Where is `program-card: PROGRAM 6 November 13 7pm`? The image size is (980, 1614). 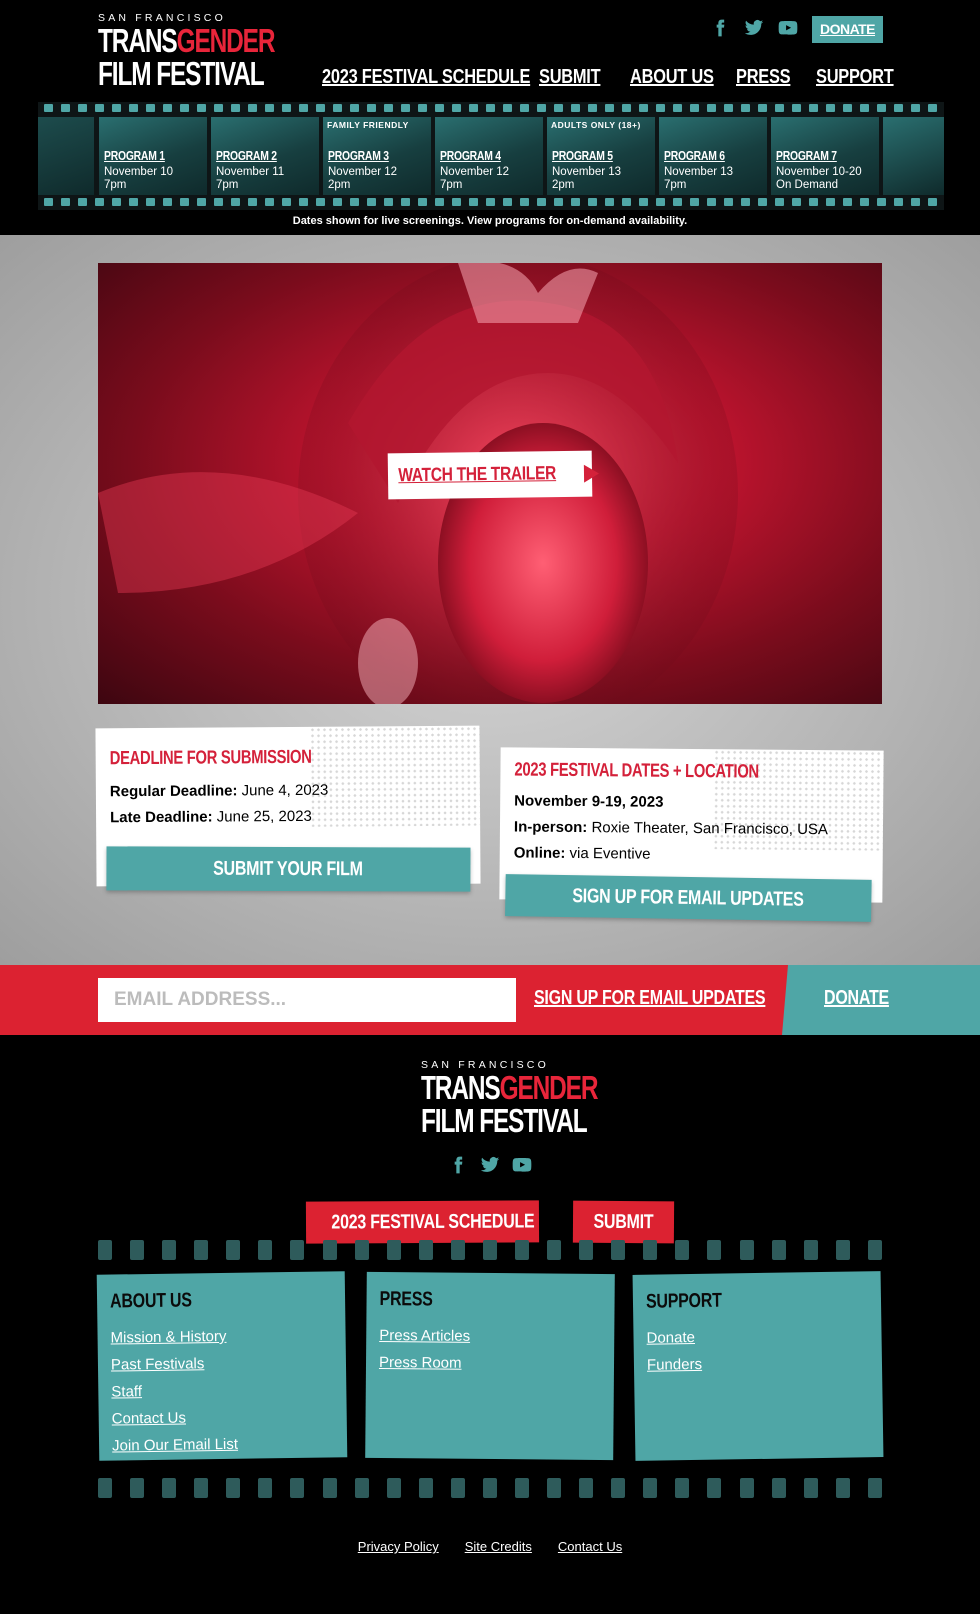
program-card: PROGRAM 6 November 13 7pm is located at coordinates (713, 156).